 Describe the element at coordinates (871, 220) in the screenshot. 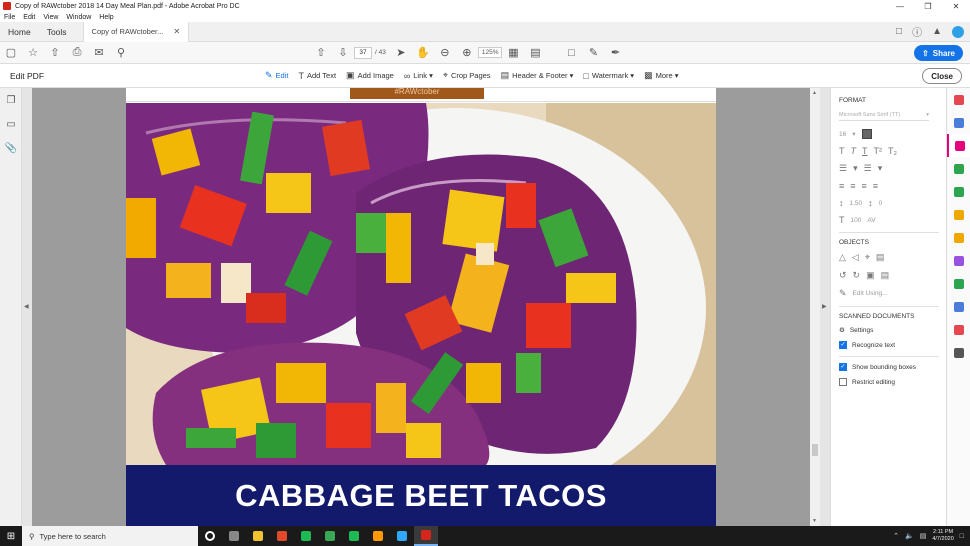

I see `character-spacing-value: AV` at that location.